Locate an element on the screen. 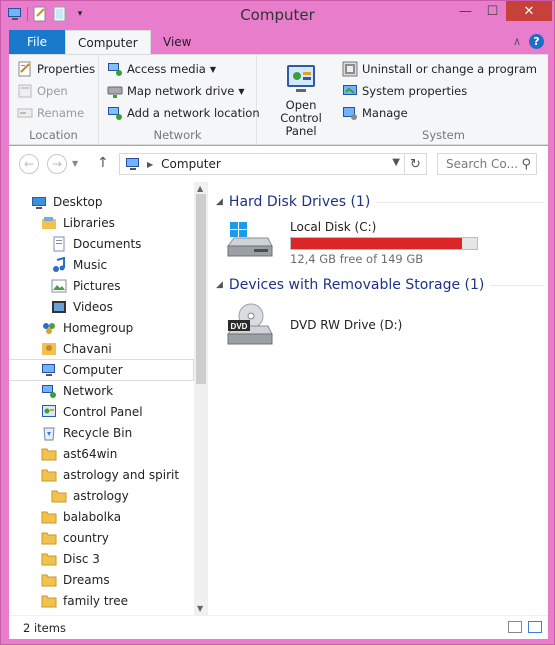  search-icon: ⚲ is located at coordinates (526, 164).